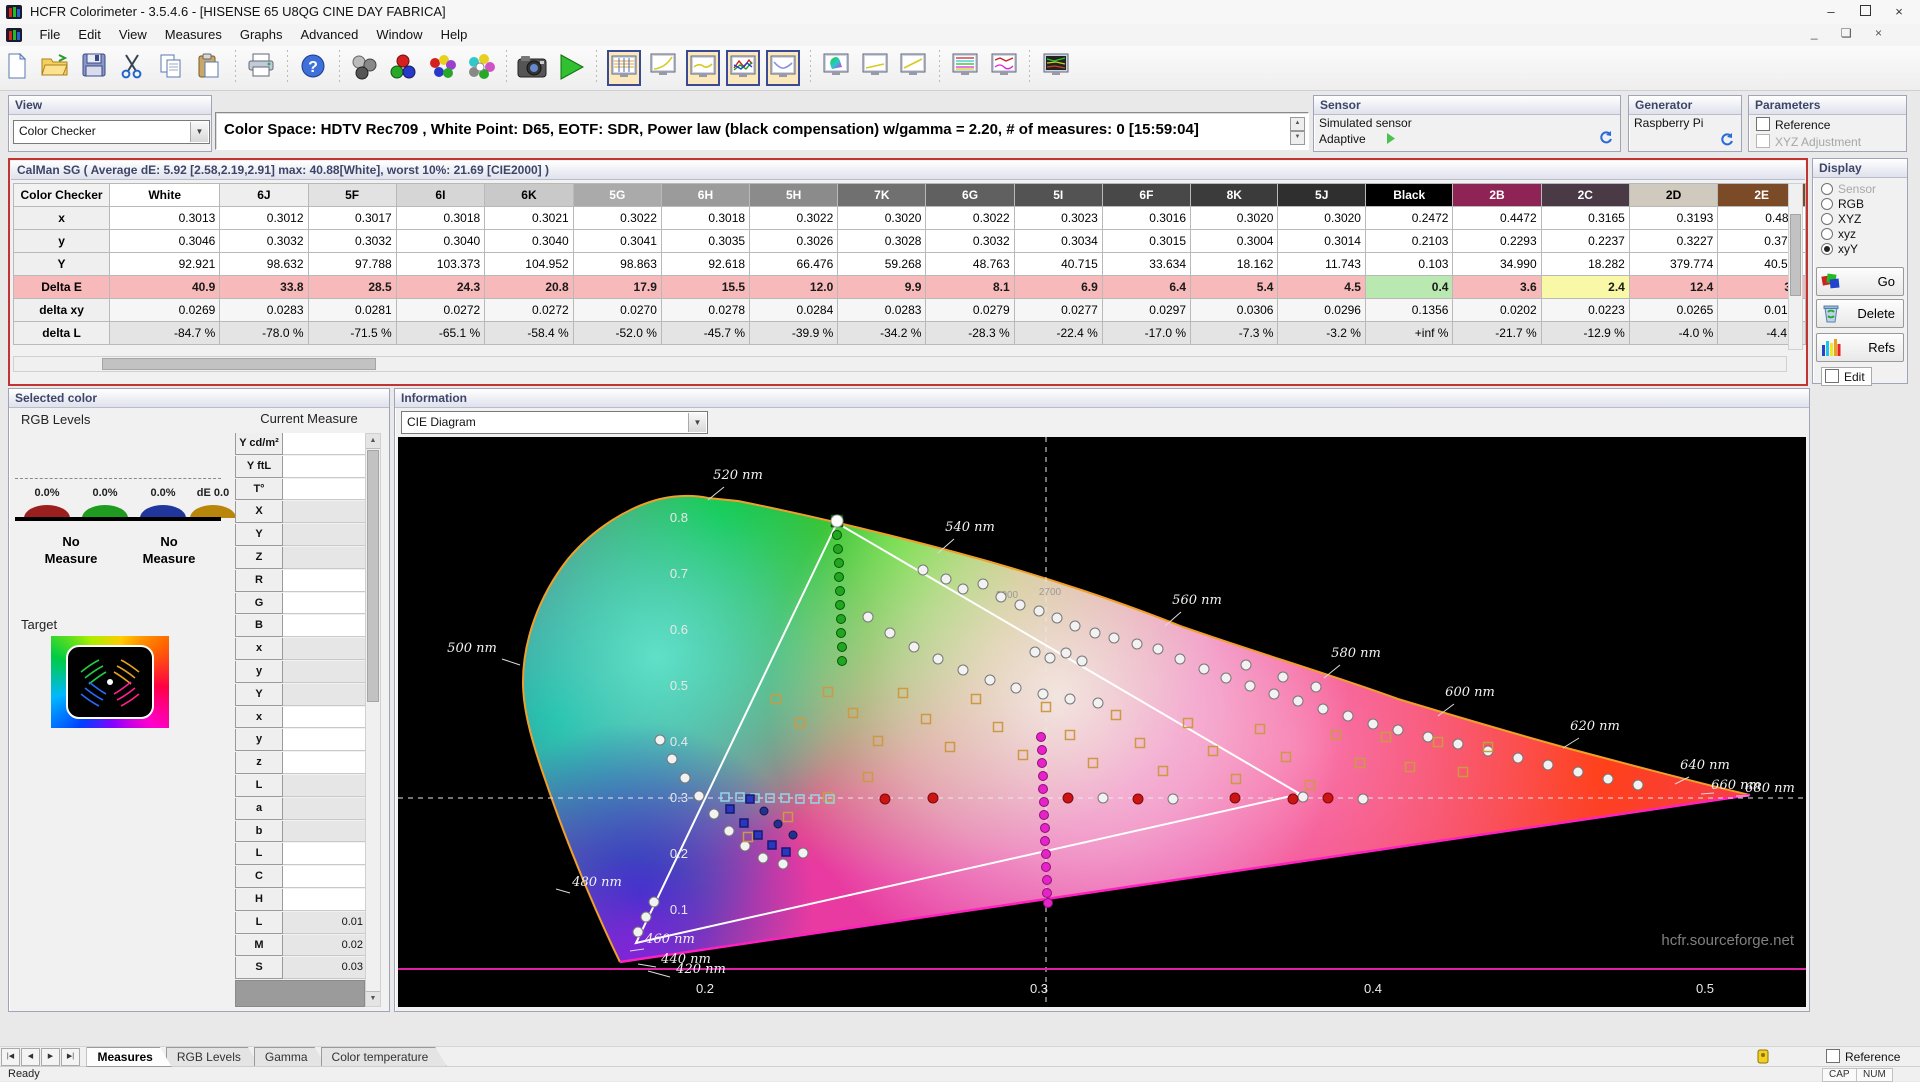  Describe the element at coordinates (970, 195) in the screenshot. I see `column-header-6g: 6G` at that location.